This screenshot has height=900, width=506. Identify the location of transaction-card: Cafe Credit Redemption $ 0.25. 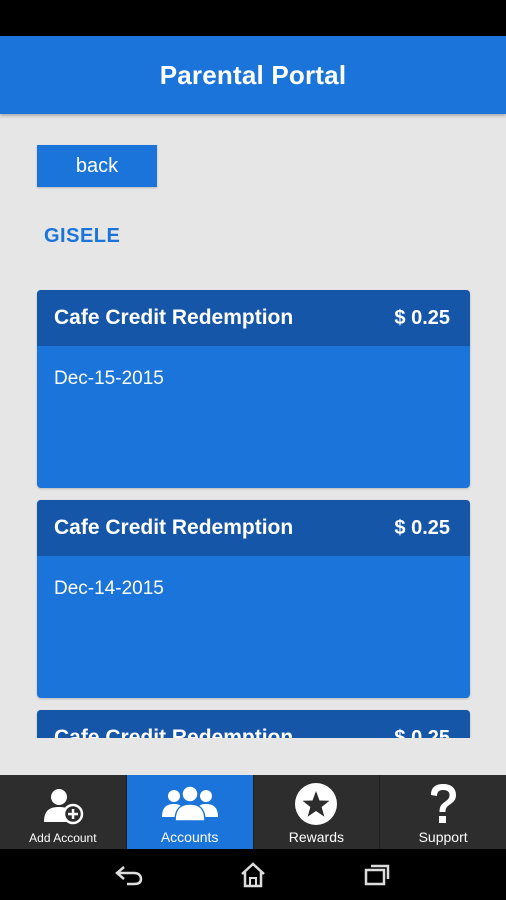
(253, 724).